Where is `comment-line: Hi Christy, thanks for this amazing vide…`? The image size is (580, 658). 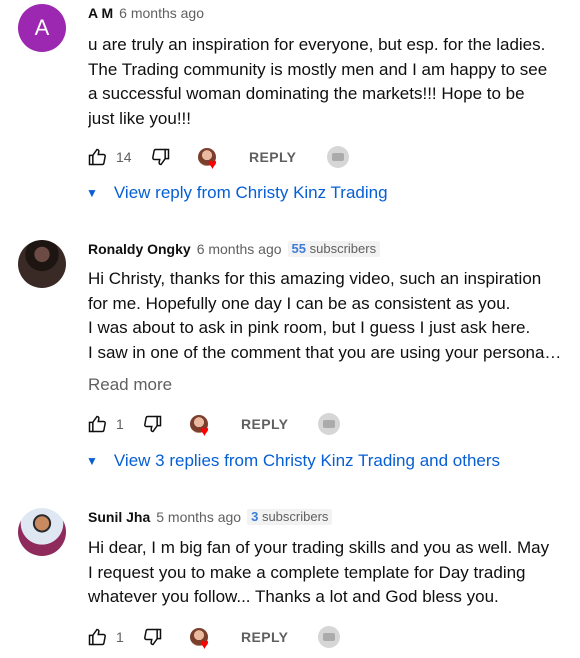
comment-line: Hi Christy, thanks for this amazing vide… is located at coordinates (315, 278).